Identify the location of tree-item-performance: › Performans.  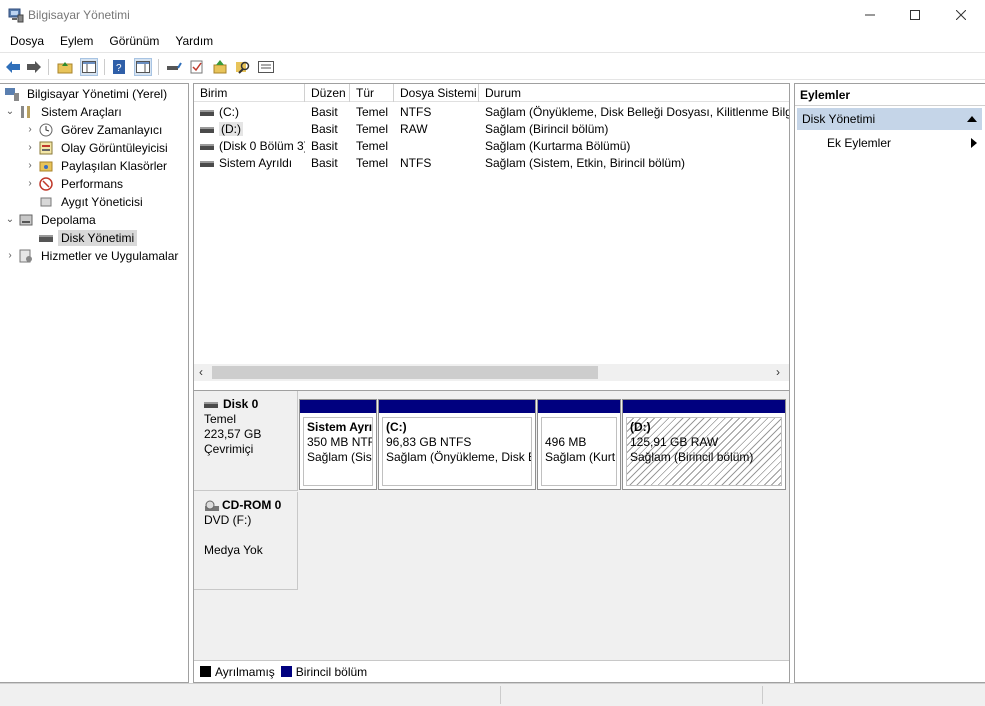
(75, 183).